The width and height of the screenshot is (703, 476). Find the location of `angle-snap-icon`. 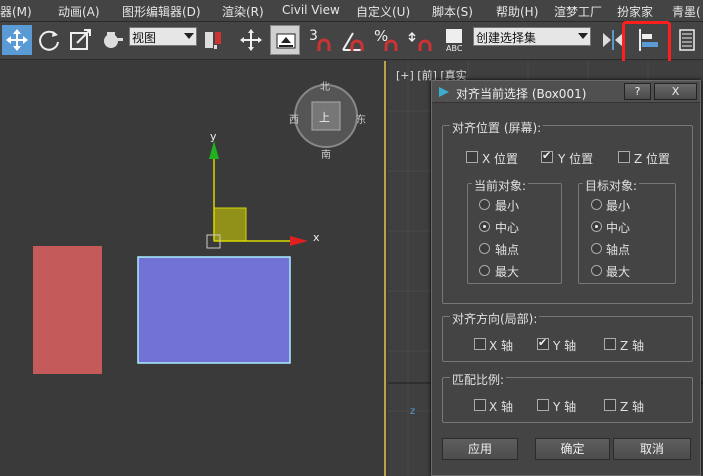

angle-snap-icon is located at coordinates (353, 41).